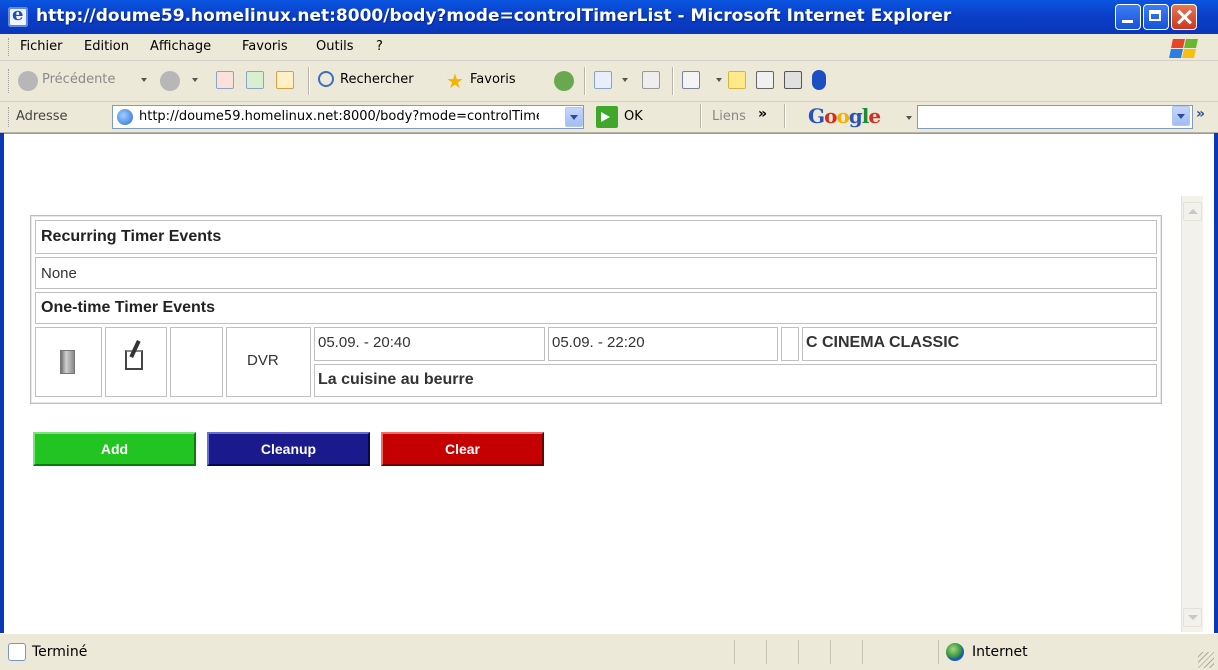  Describe the element at coordinates (496, 81) in the screenshot. I see `favorites-button: ★ Favoris` at that location.